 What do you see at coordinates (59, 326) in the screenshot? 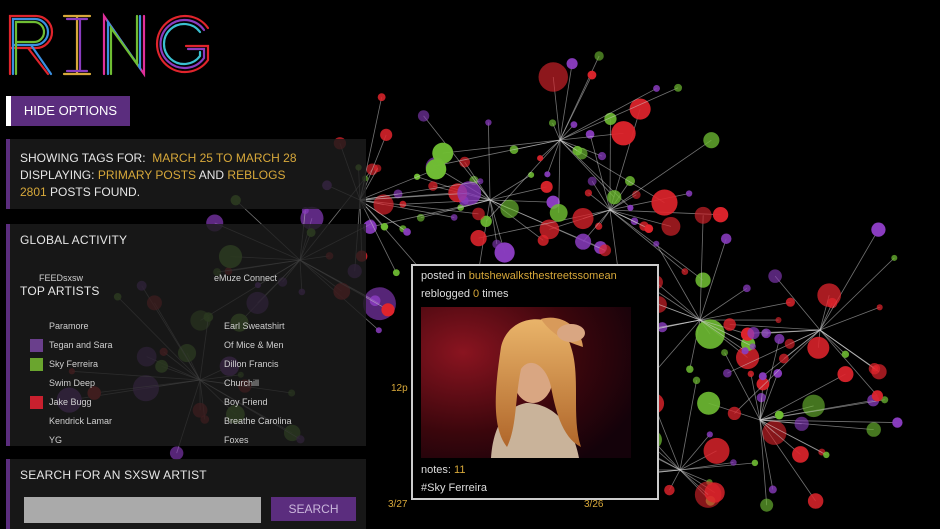
I see `artist-item: Paramore` at bounding box center [59, 326].